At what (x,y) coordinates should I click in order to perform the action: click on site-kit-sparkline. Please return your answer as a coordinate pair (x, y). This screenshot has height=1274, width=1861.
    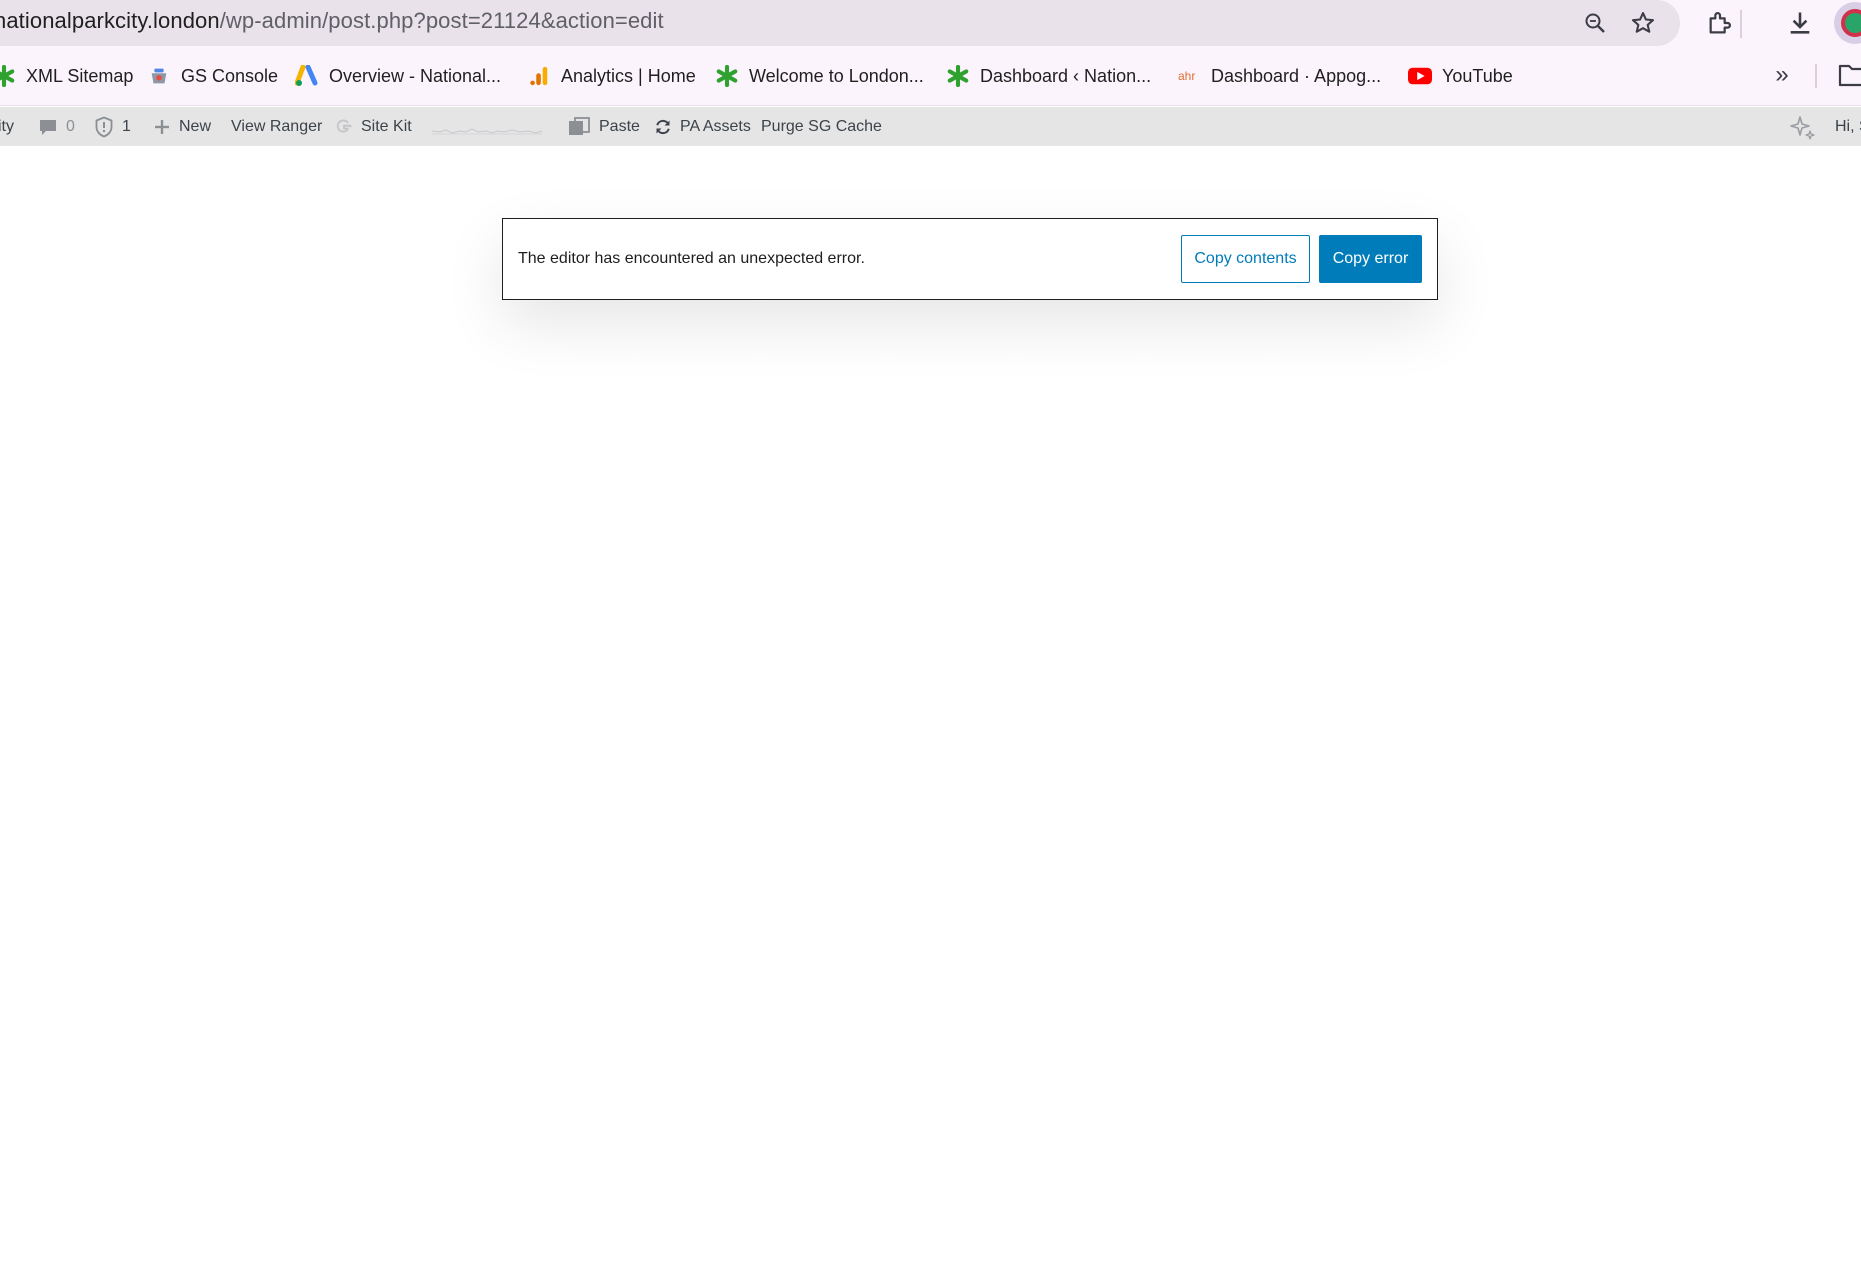
    Looking at the image, I should click on (487, 126).